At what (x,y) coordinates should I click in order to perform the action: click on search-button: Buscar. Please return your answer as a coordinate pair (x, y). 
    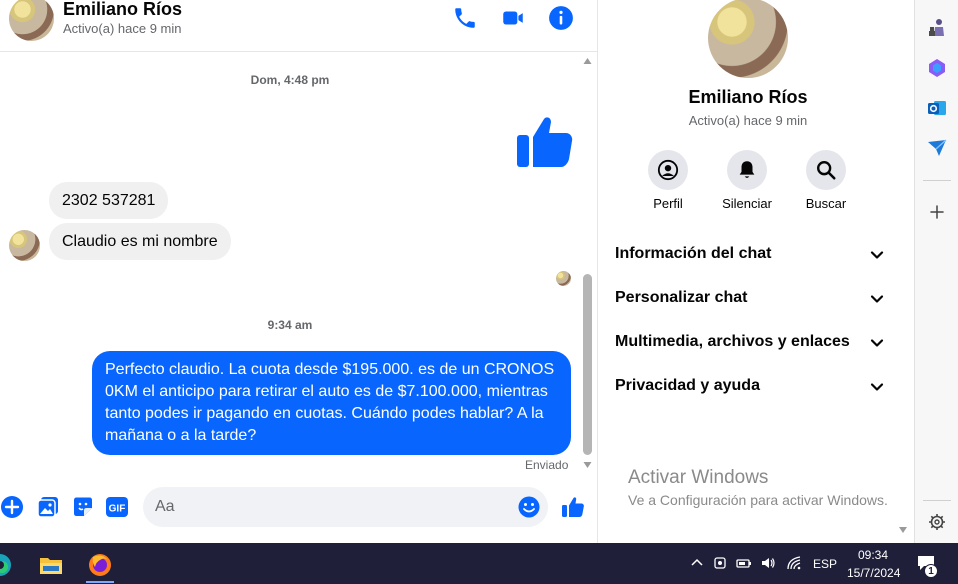
    Looking at the image, I should click on (826, 180).